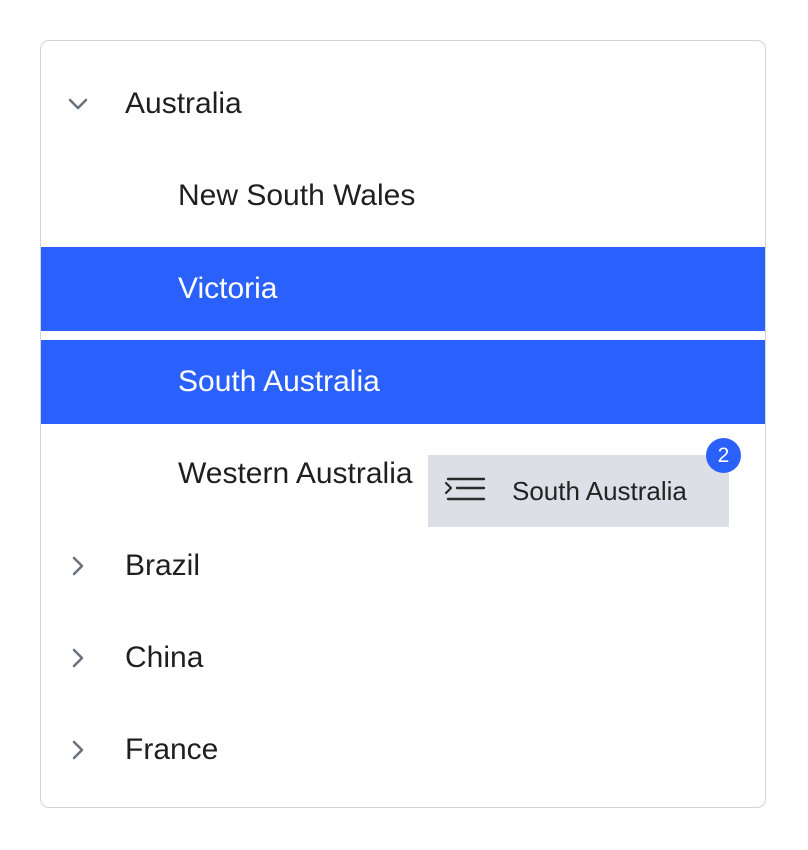 Image resolution: width=808 pixels, height=850 pixels. Describe the element at coordinates (163, 565) in the screenshot. I see `tree-item-label: Brazil` at that location.